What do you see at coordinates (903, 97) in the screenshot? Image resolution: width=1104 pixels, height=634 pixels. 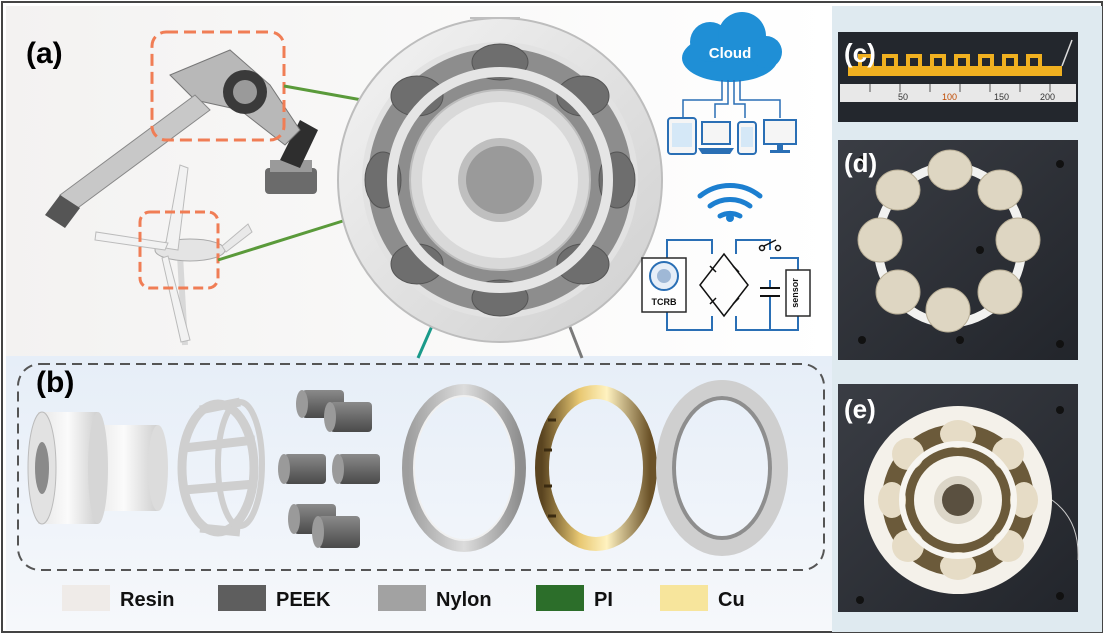 I see `ruler-tick-50: 50` at bounding box center [903, 97].